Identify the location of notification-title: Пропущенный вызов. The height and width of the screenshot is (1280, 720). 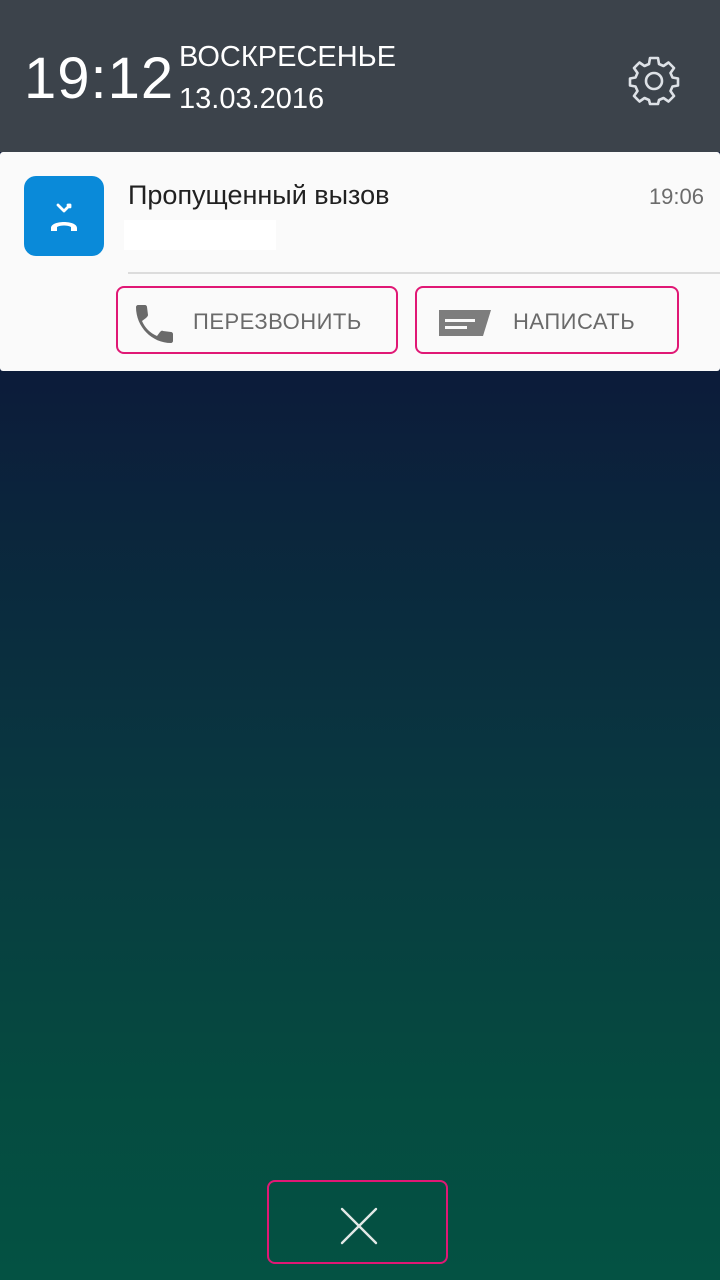
(259, 195).